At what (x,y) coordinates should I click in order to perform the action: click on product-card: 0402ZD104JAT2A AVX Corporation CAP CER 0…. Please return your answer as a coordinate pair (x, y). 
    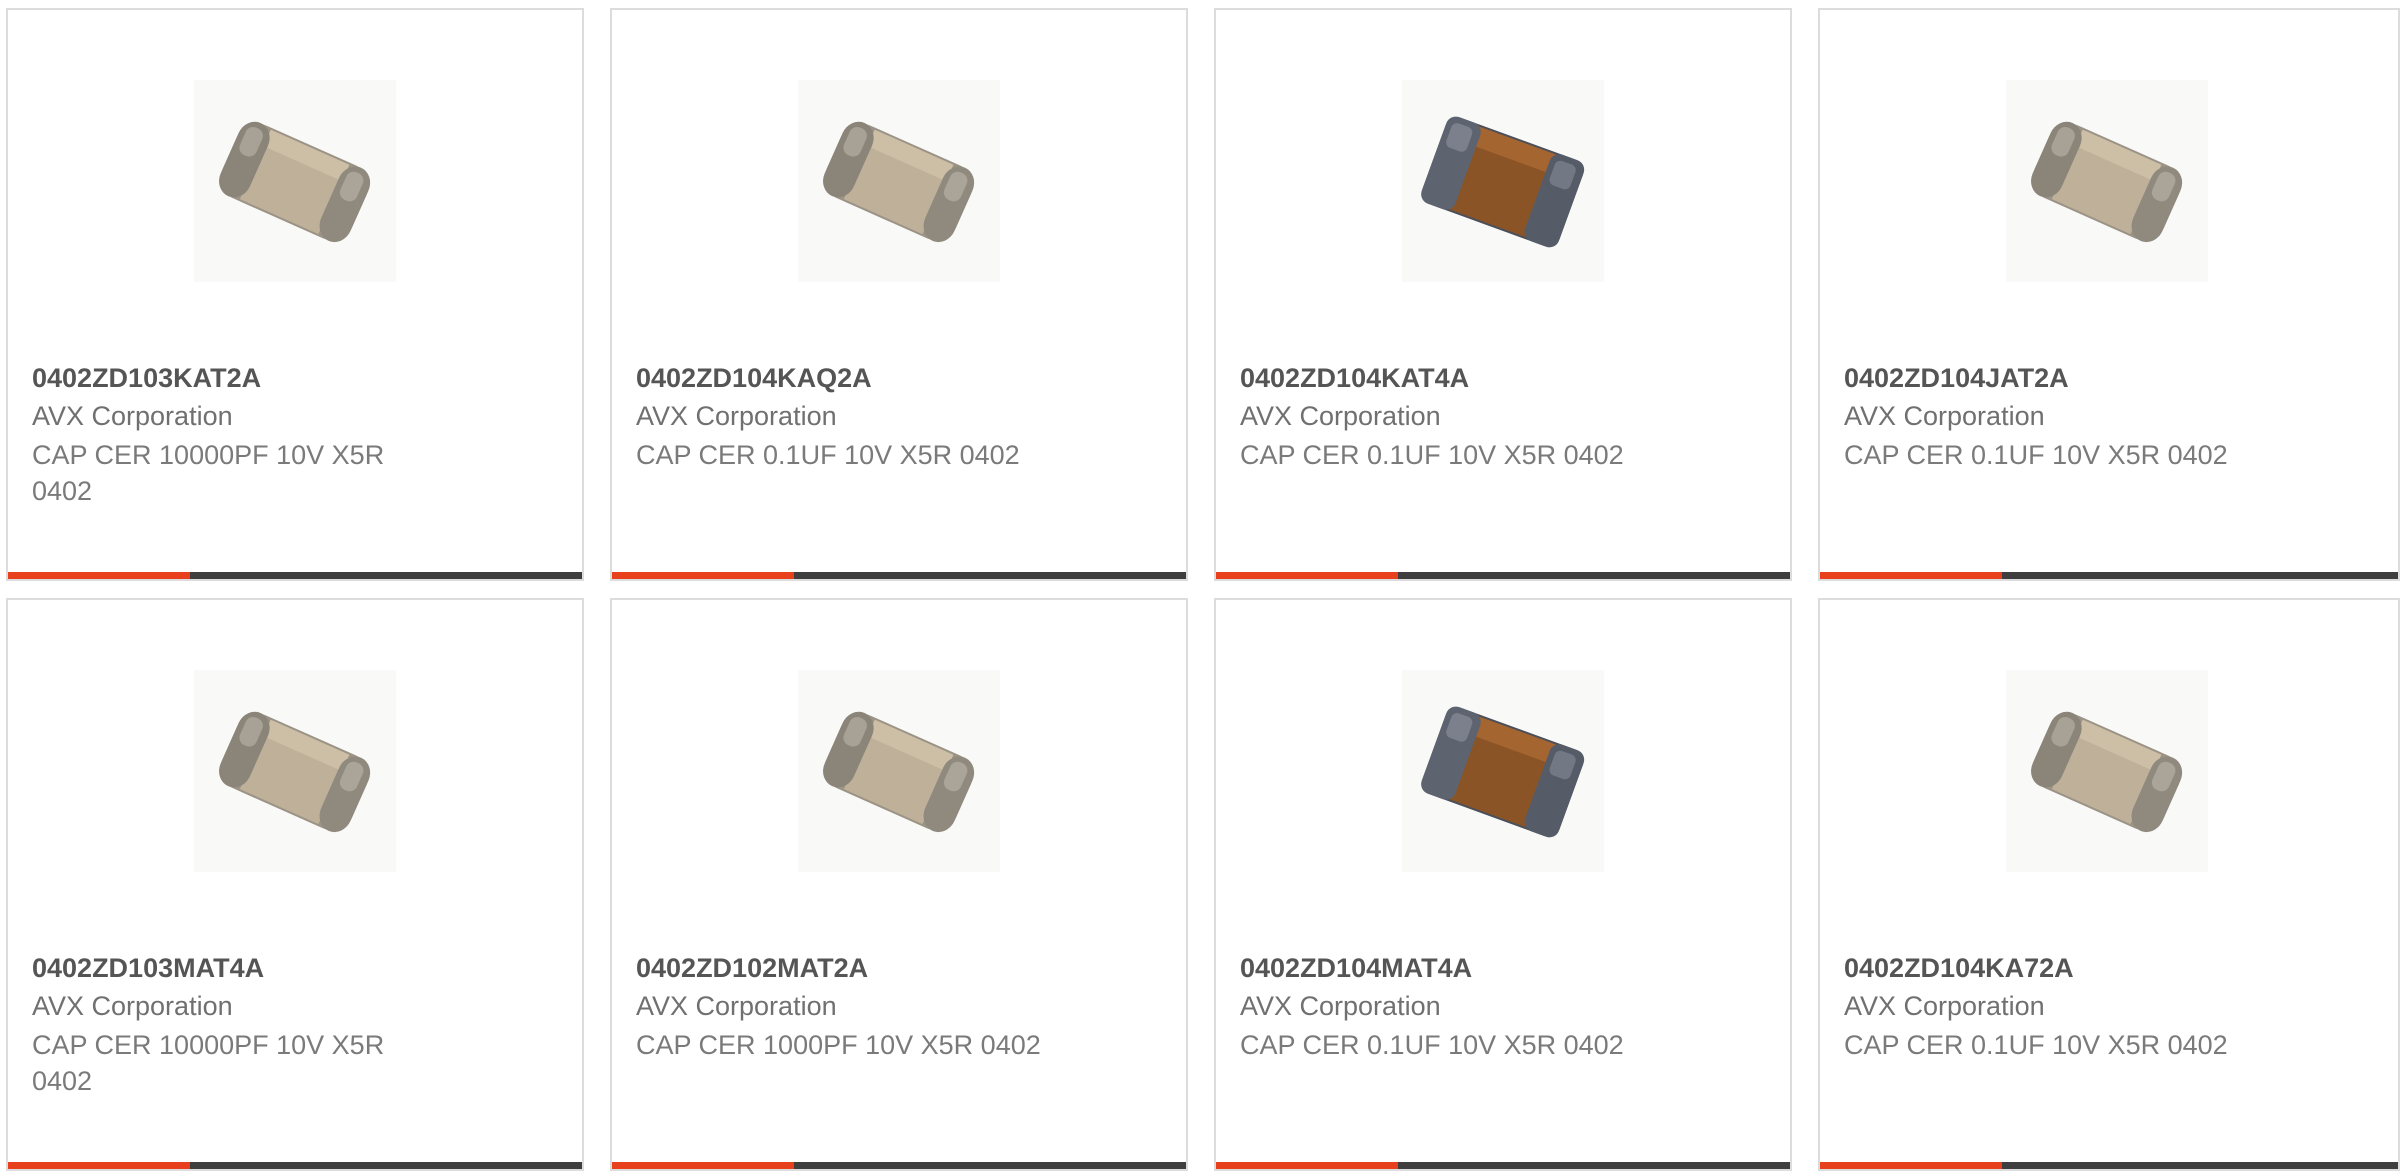
    Looking at the image, I should click on (2109, 294).